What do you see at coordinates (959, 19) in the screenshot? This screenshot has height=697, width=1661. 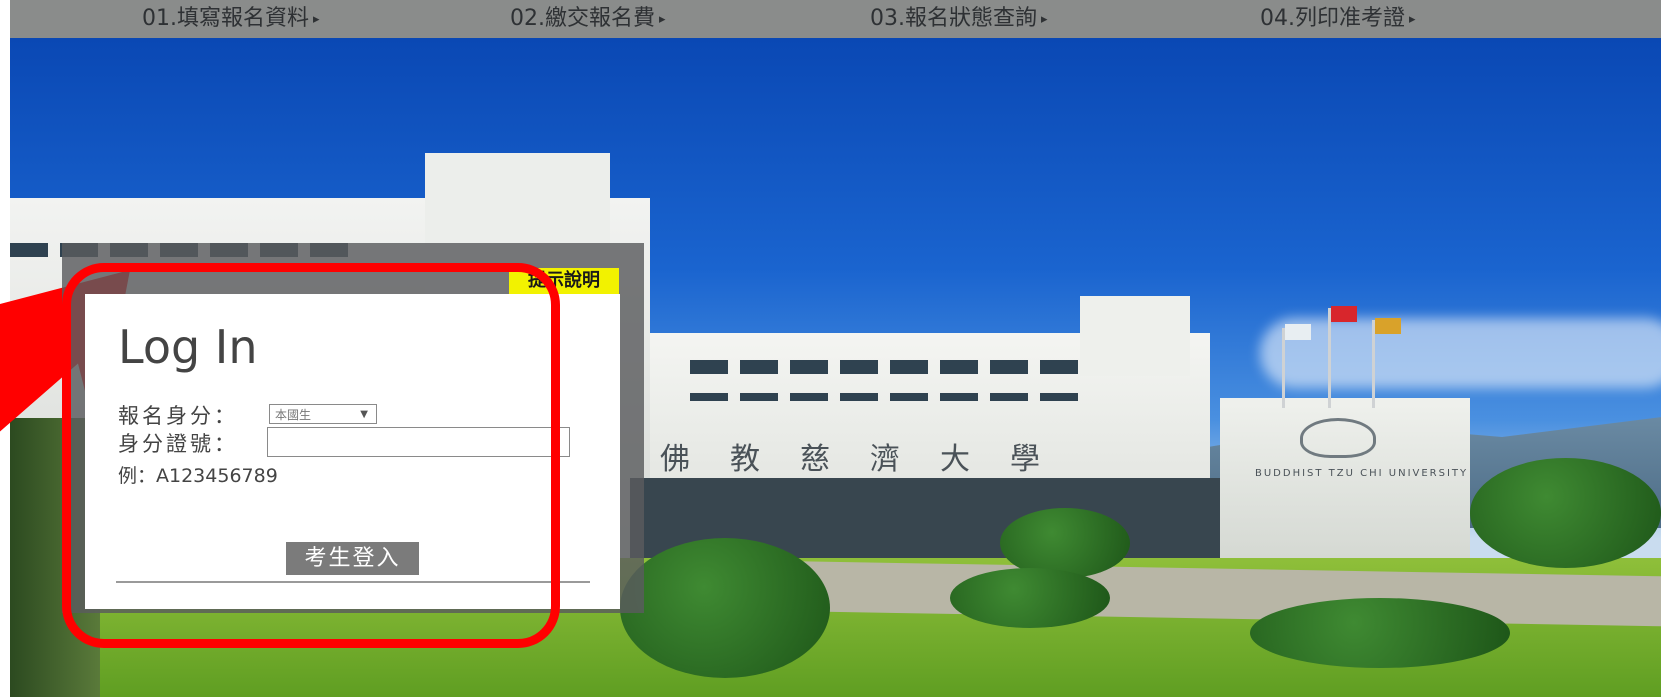 I see `step-status-query: 03.報名狀態查詢 ▸` at bounding box center [959, 19].